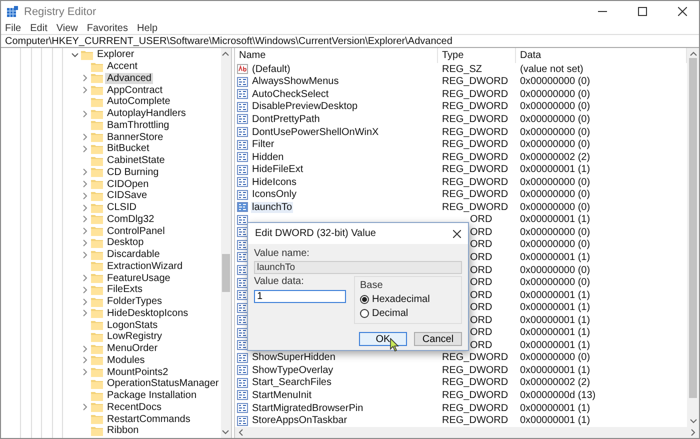 The width and height of the screenshot is (700, 439). I want to click on tree-item: CLSID, so click(121, 208).